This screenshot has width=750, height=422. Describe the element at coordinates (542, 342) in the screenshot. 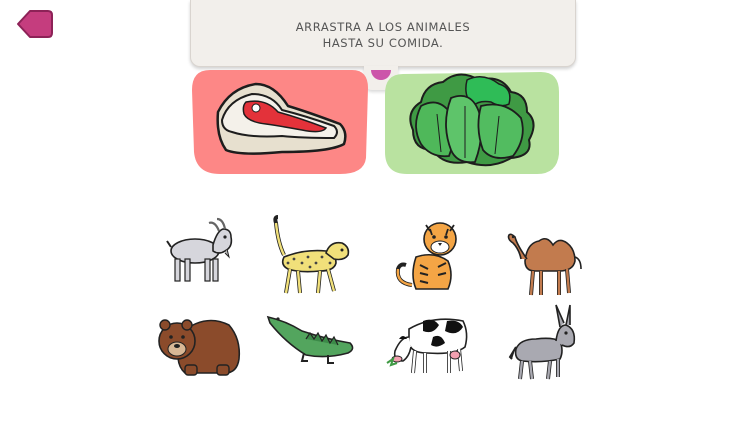

I see `donkey-icon` at that location.